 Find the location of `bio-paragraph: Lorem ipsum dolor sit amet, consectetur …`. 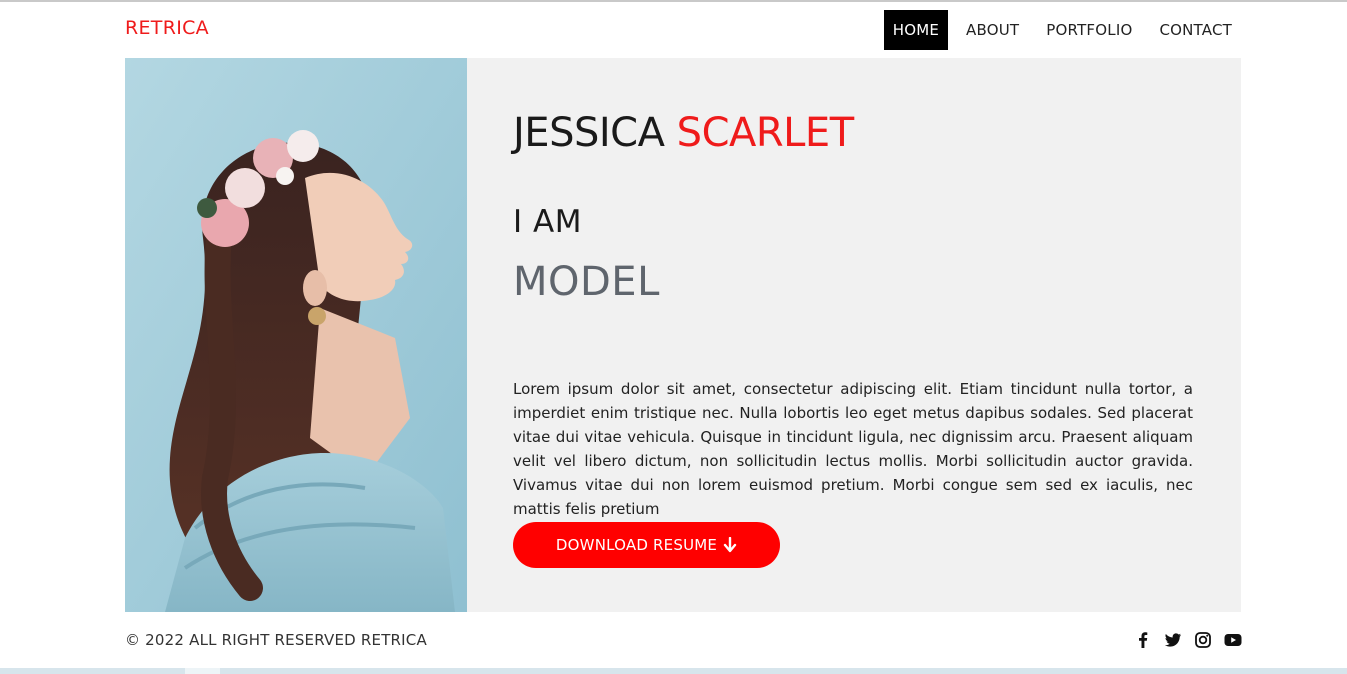

bio-paragraph: Lorem ipsum dolor sit amet, consectetur … is located at coordinates (853, 449).